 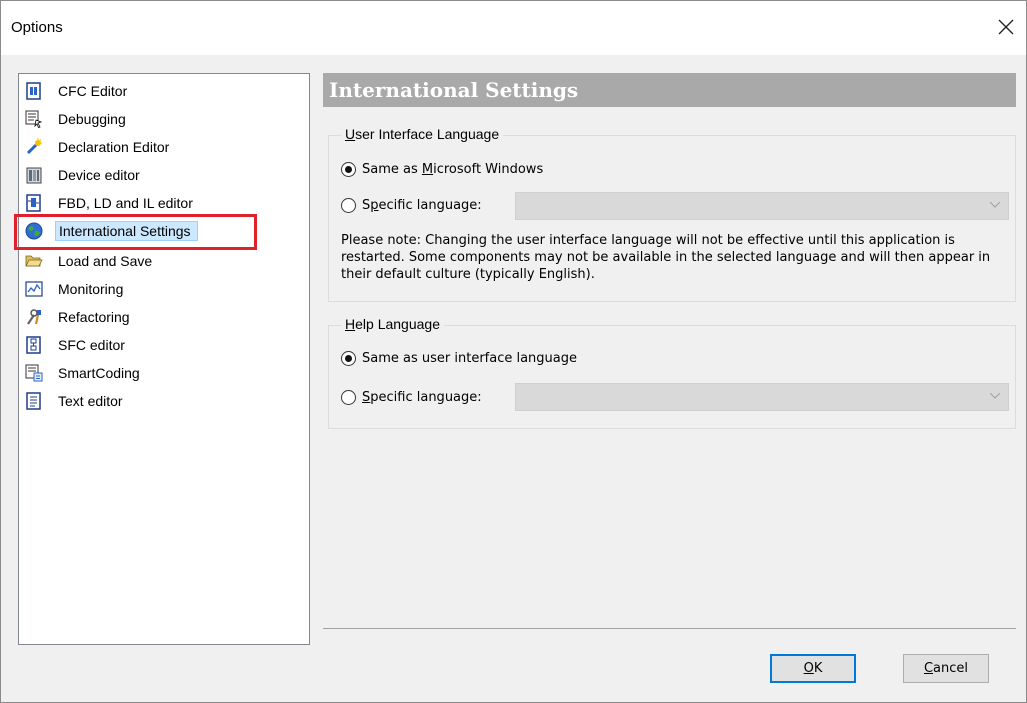 I want to click on tree-item-label: Debugging, so click(x=92, y=119).